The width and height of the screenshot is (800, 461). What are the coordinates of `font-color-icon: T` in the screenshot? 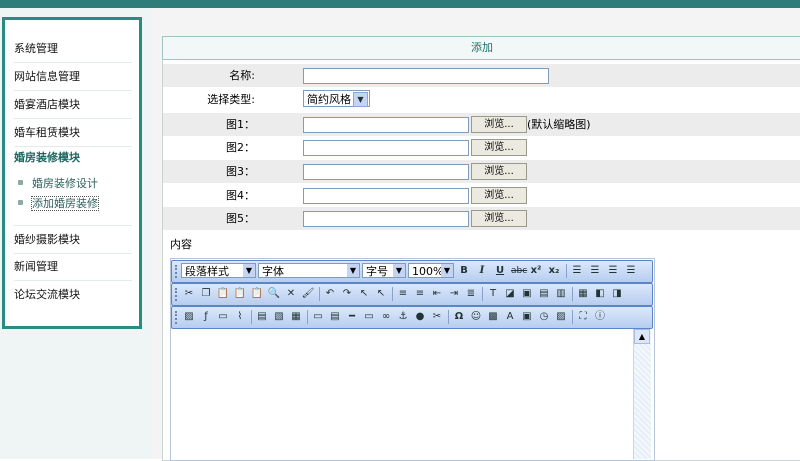 It's located at (493, 294).